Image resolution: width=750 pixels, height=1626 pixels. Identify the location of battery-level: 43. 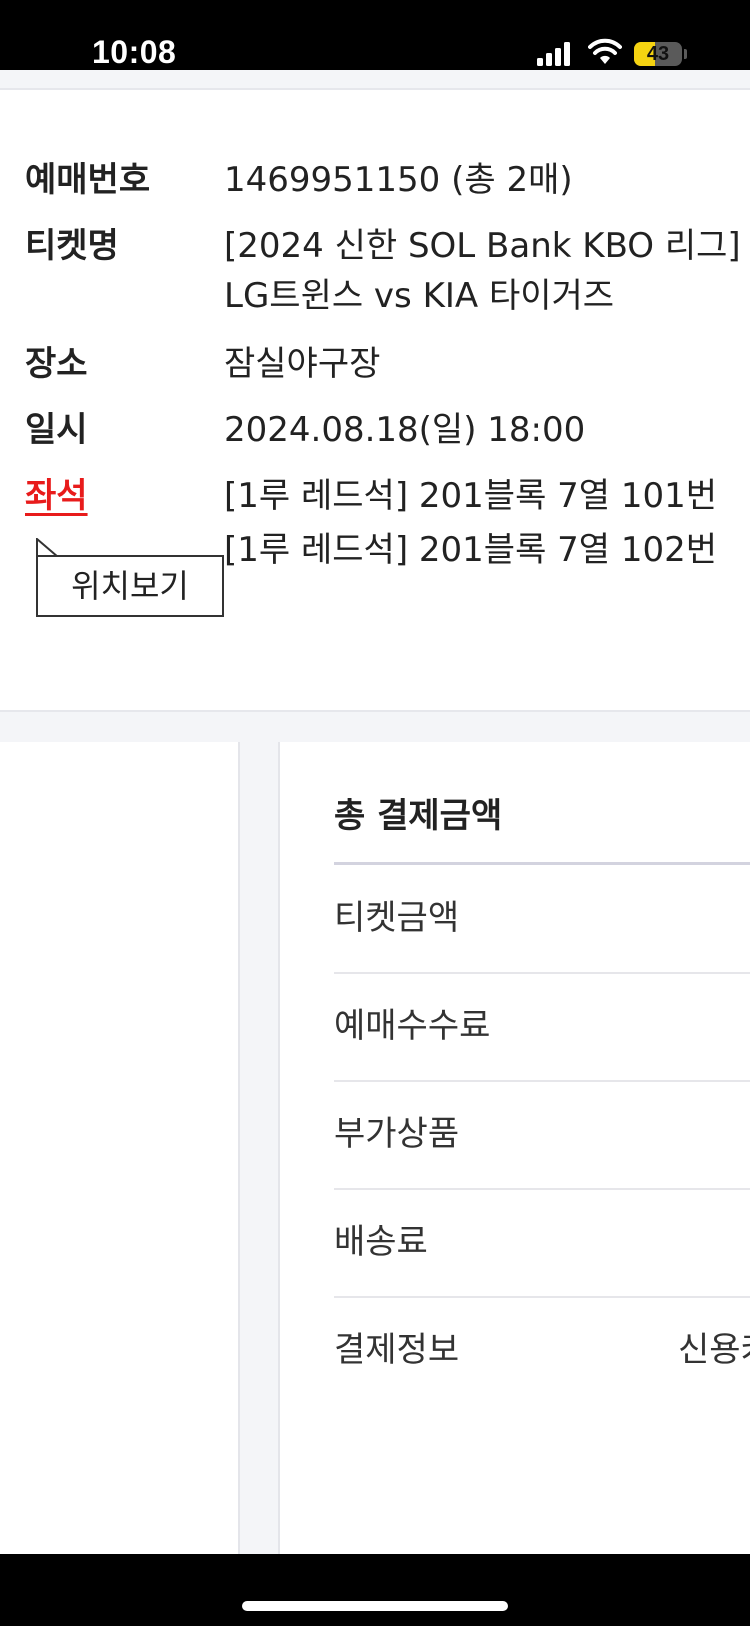
(658, 54).